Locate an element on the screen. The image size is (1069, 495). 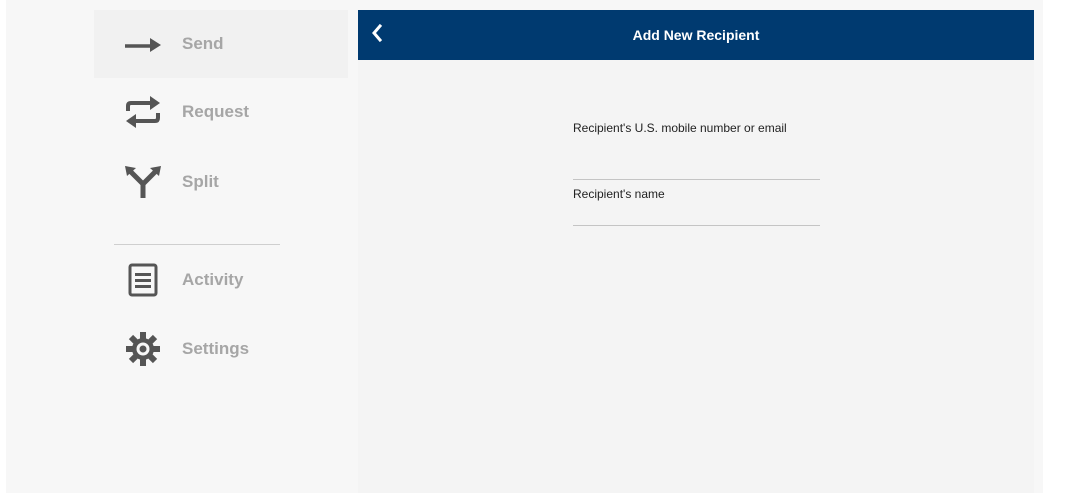
sidebar-item-request: Request is located at coordinates (221, 112).